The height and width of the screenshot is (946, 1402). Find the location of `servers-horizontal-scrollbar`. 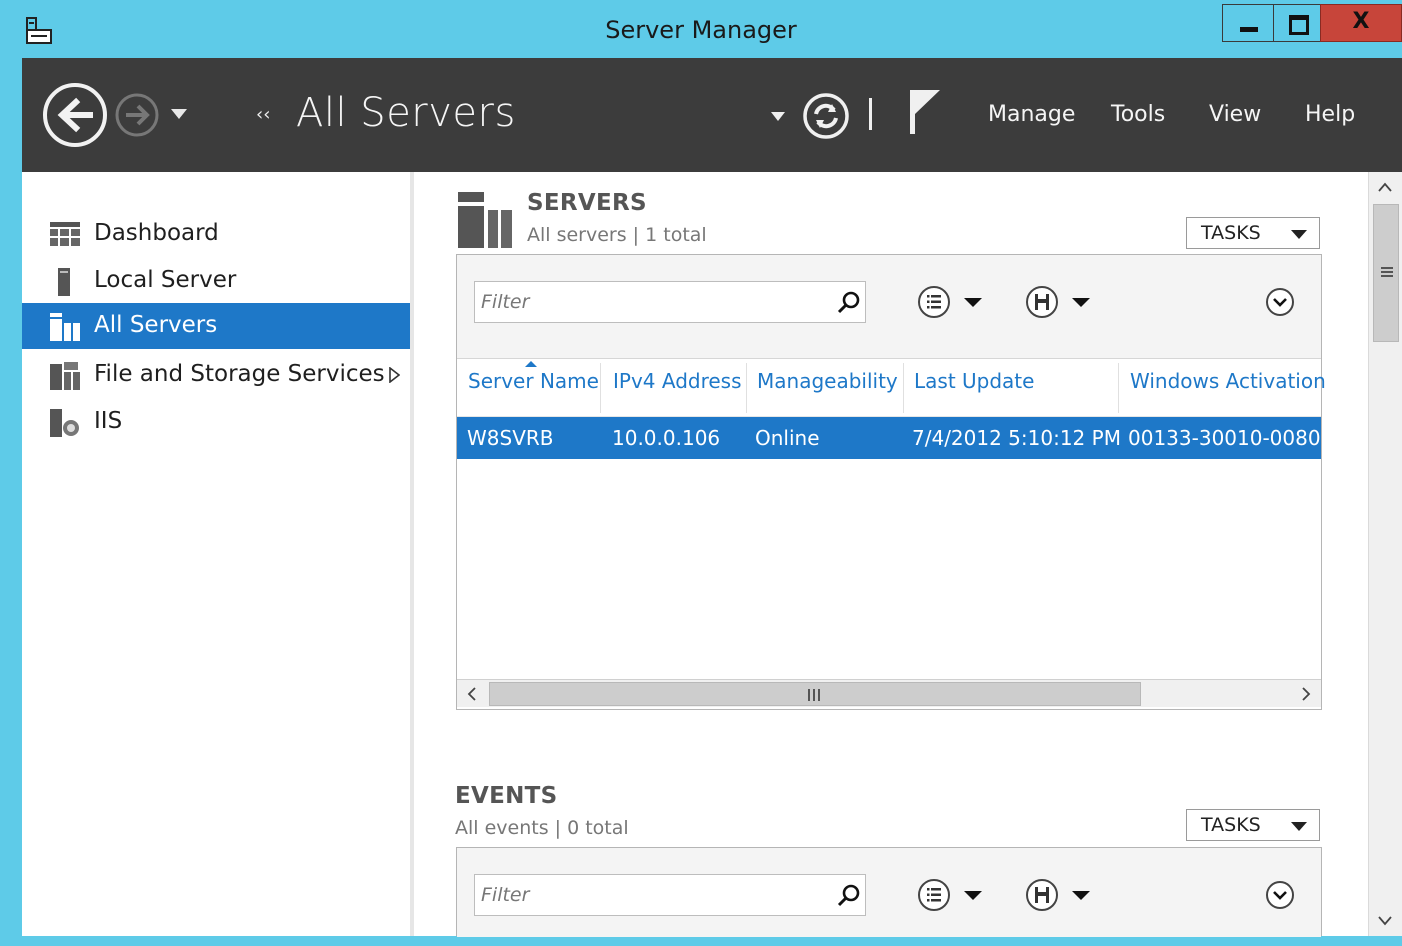

servers-horizontal-scrollbar is located at coordinates (889, 693).